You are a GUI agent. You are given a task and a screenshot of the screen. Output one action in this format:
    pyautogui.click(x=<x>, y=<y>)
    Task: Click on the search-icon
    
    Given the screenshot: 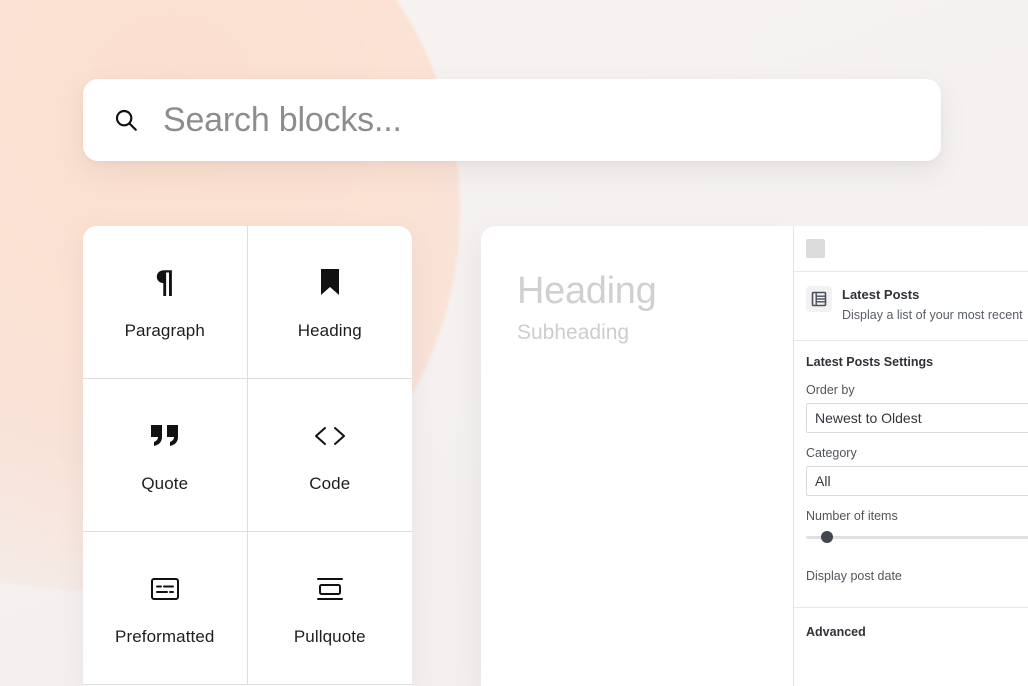 What is the action you would take?
    pyautogui.click(x=126, y=120)
    